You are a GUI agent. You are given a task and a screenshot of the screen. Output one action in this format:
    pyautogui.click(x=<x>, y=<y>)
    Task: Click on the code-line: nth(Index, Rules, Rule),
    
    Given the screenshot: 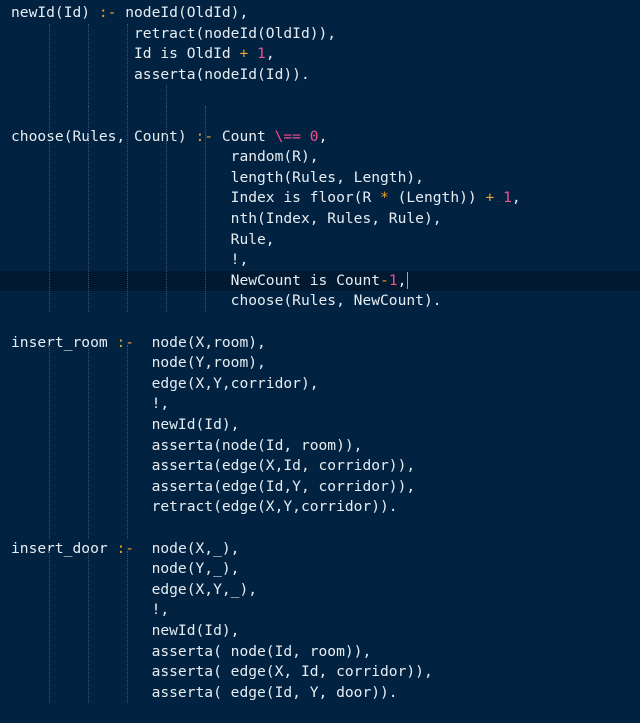 What is the action you would take?
    pyautogui.click(x=320, y=219)
    